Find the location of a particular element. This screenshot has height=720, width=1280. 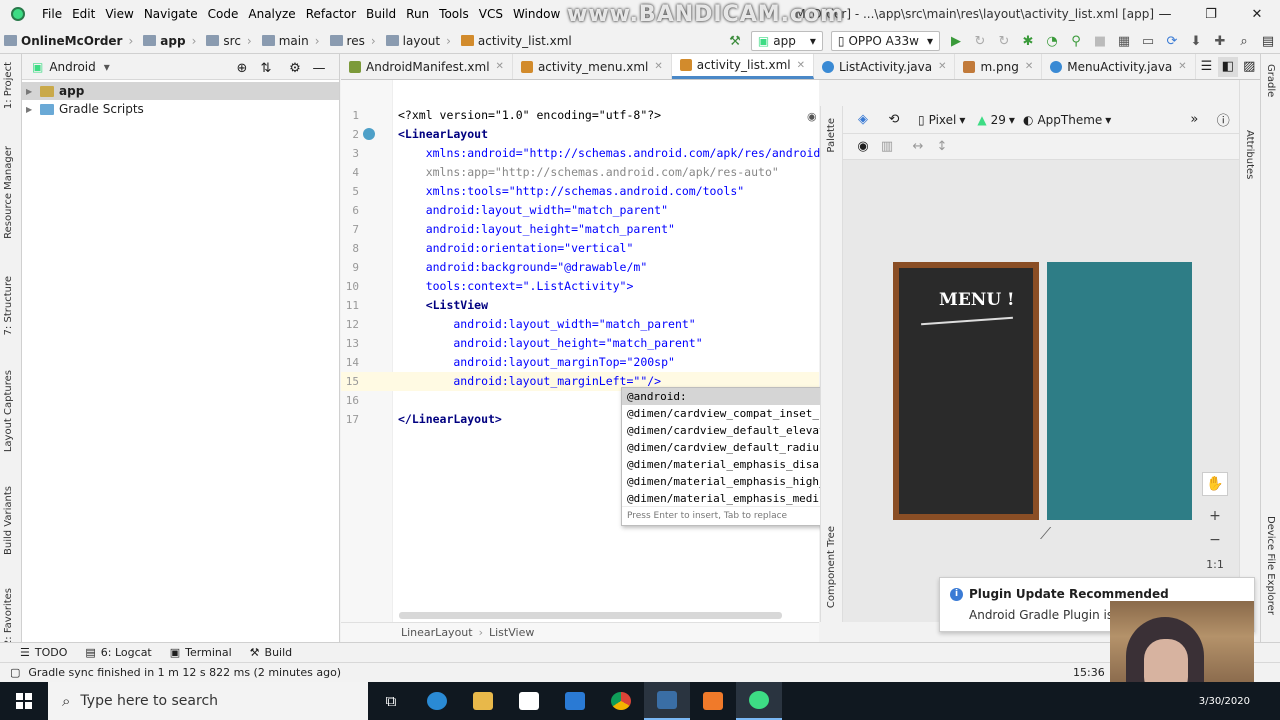

todo-tool-button: ☰ TODO is located at coordinates (43, 652).